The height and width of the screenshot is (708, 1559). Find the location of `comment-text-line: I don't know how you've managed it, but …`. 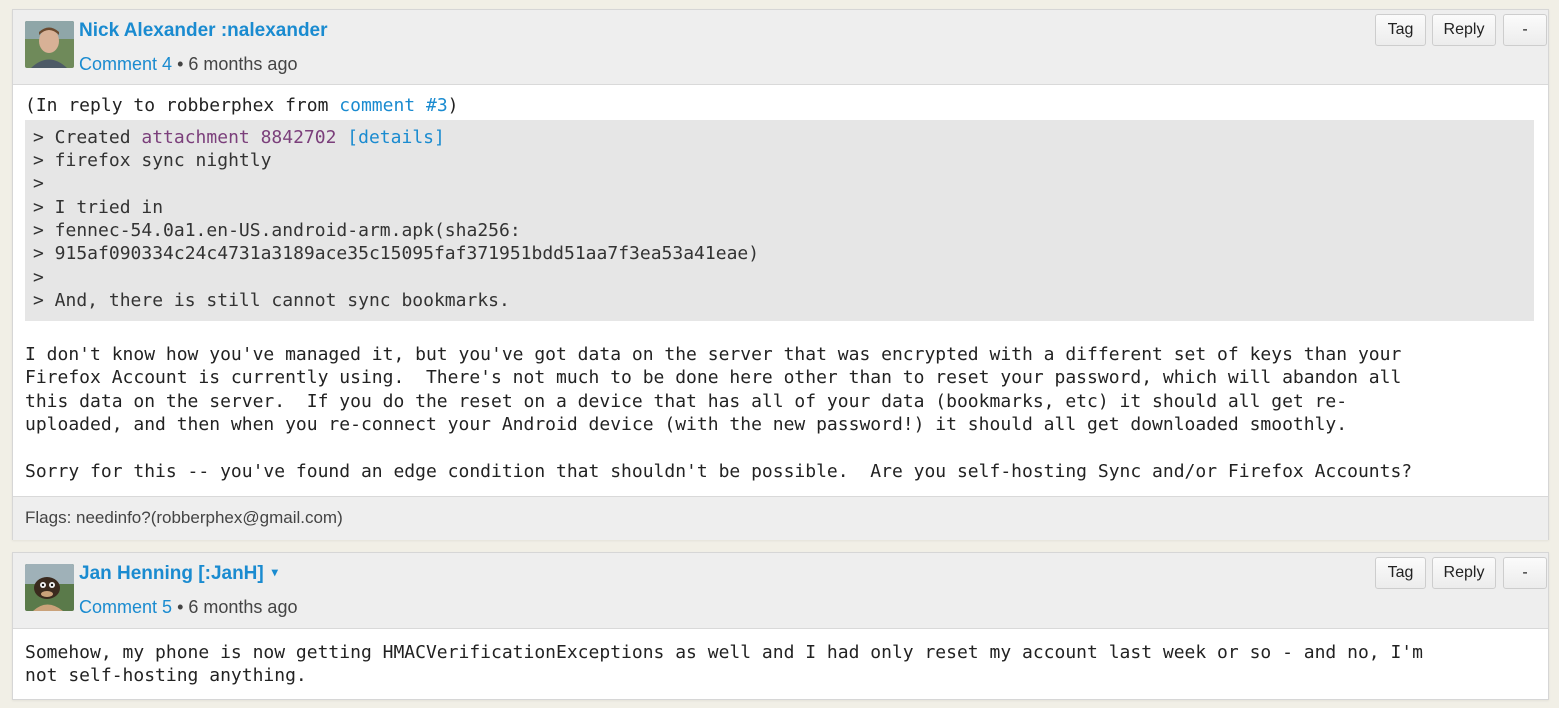

comment-text-line: I don't know how you've managed it, but … is located at coordinates (713, 354).